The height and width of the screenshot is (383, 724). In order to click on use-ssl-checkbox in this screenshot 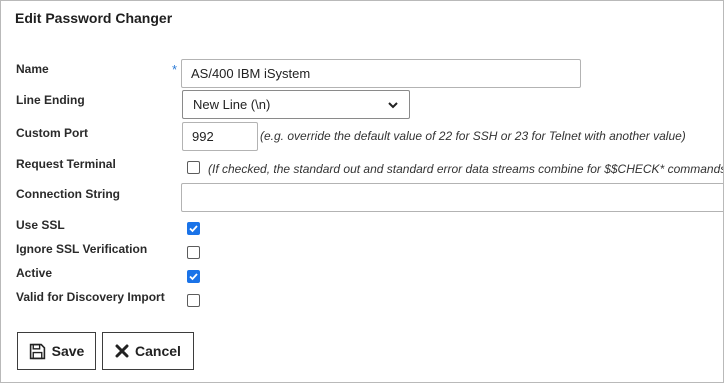, I will do `click(193, 228)`.